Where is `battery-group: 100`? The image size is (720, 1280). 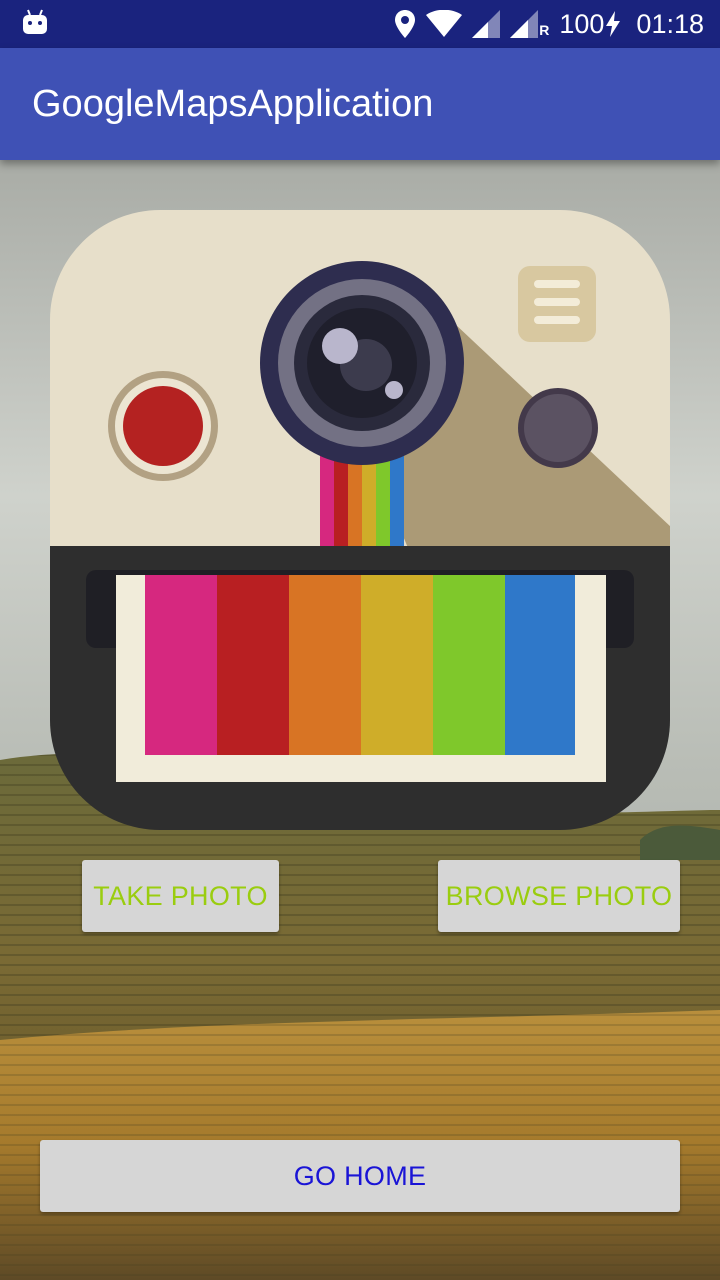
battery-group: 100 is located at coordinates (590, 24).